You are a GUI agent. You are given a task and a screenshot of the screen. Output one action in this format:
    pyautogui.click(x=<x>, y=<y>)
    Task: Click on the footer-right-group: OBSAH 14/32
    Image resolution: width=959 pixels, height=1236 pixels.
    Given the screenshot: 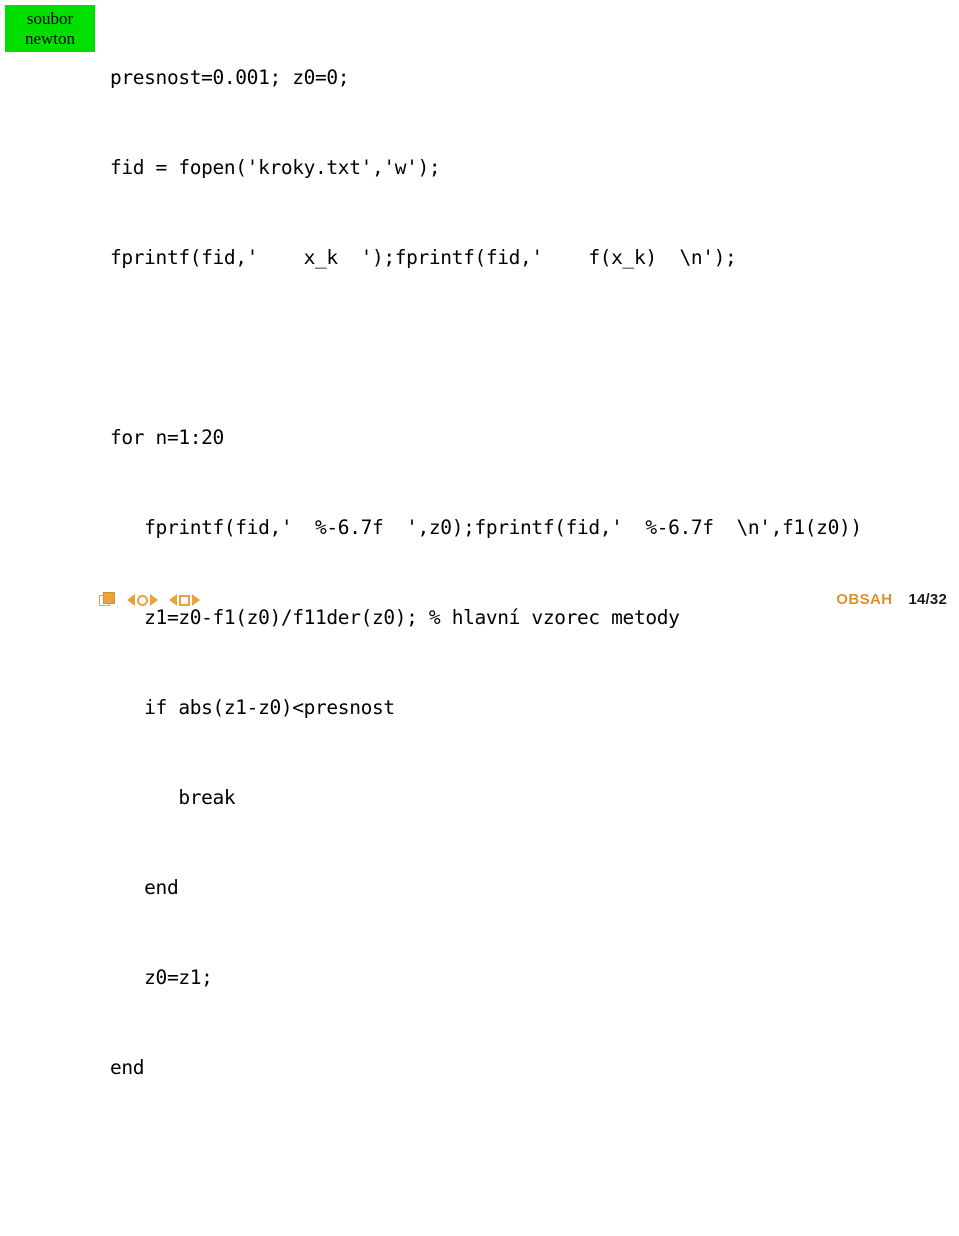 What is the action you would take?
    pyautogui.click(x=891, y=599)
    